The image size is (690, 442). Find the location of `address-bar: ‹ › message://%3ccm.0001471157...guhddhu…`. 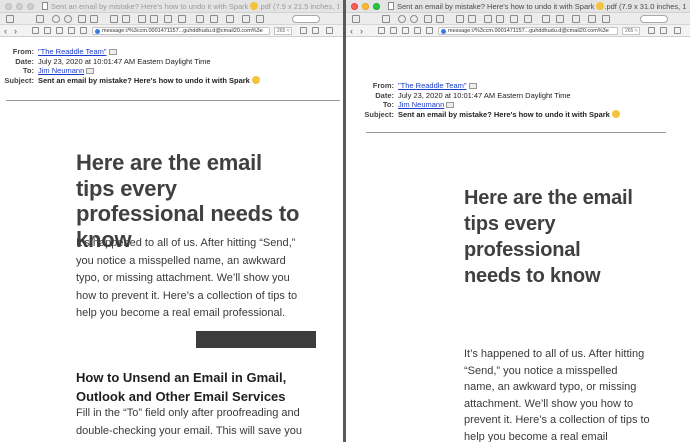

address-bar: ‹ › message://%3ccm.0001471157...guhddhu… is located at coordinates (518, 31).